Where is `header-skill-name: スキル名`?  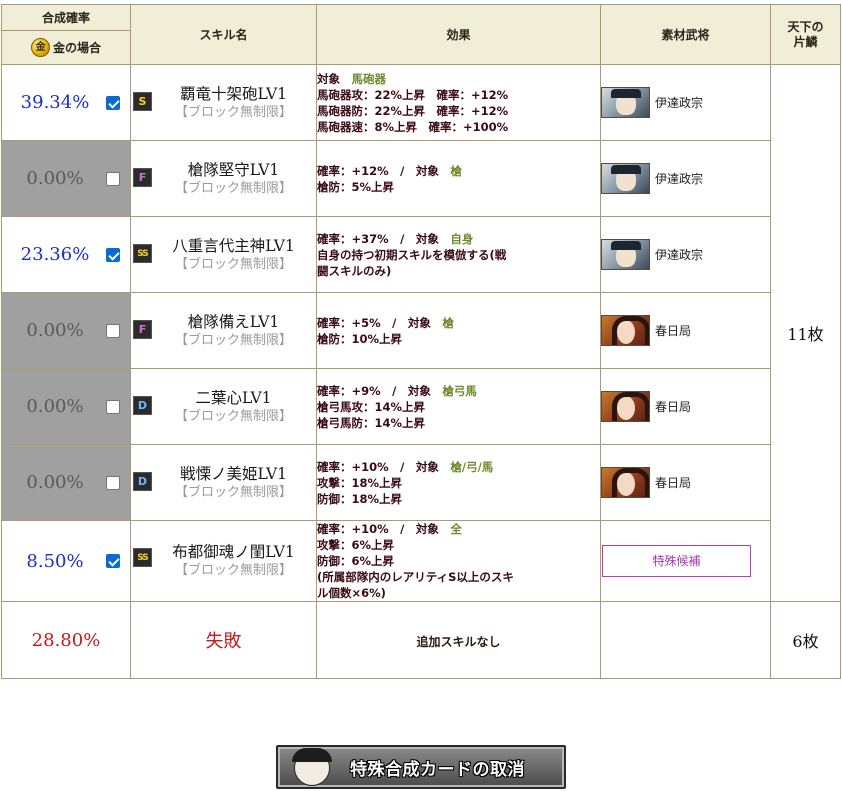 header-skill-name: スキル名 is located at coordinates (223, 34).